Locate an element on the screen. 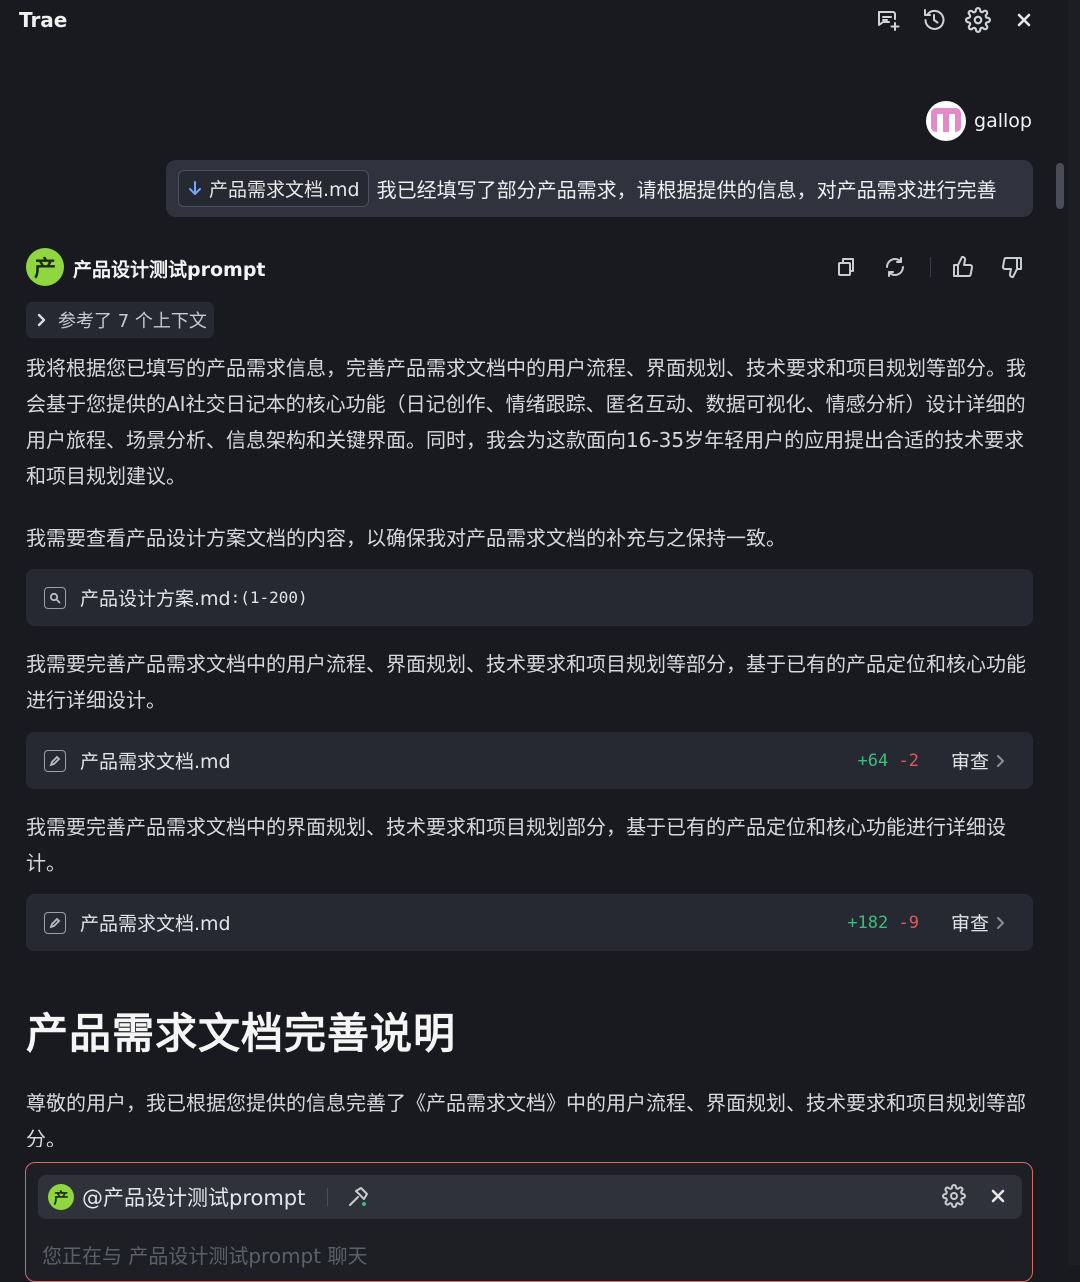 This screenshot has height=1282, width=1080. viewed-range: :(1-200) is located at coordinates (269, 597).